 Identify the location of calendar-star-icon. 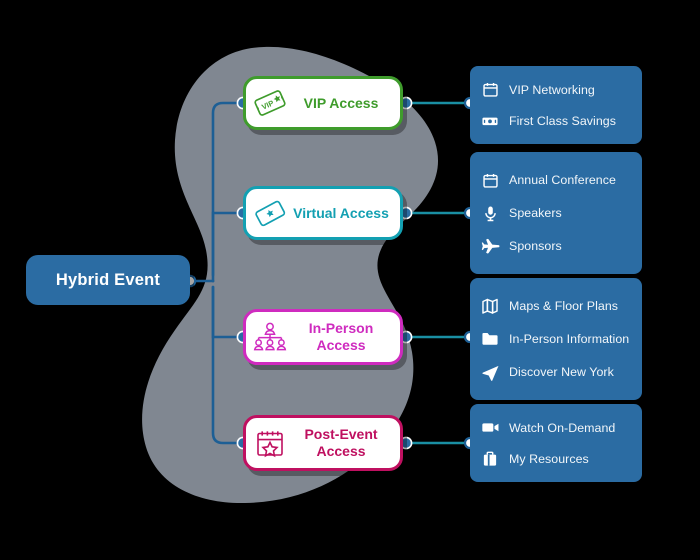
(268, 443).